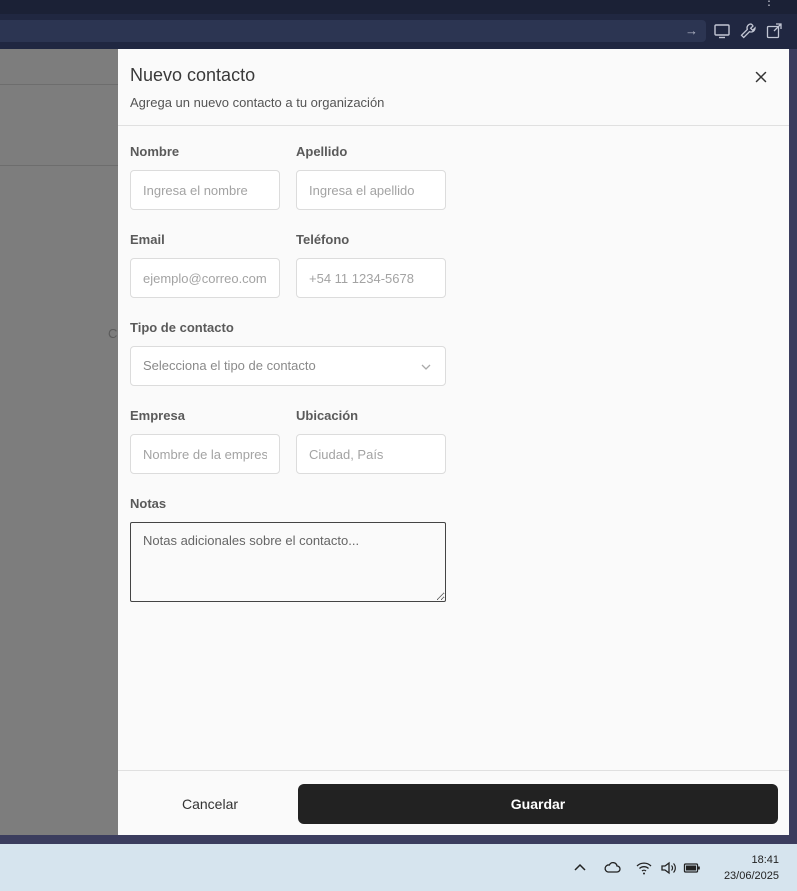 The height and width of the screenshot is (891, 797). I want to click on clock-time: 18:41, so click(765, 860).